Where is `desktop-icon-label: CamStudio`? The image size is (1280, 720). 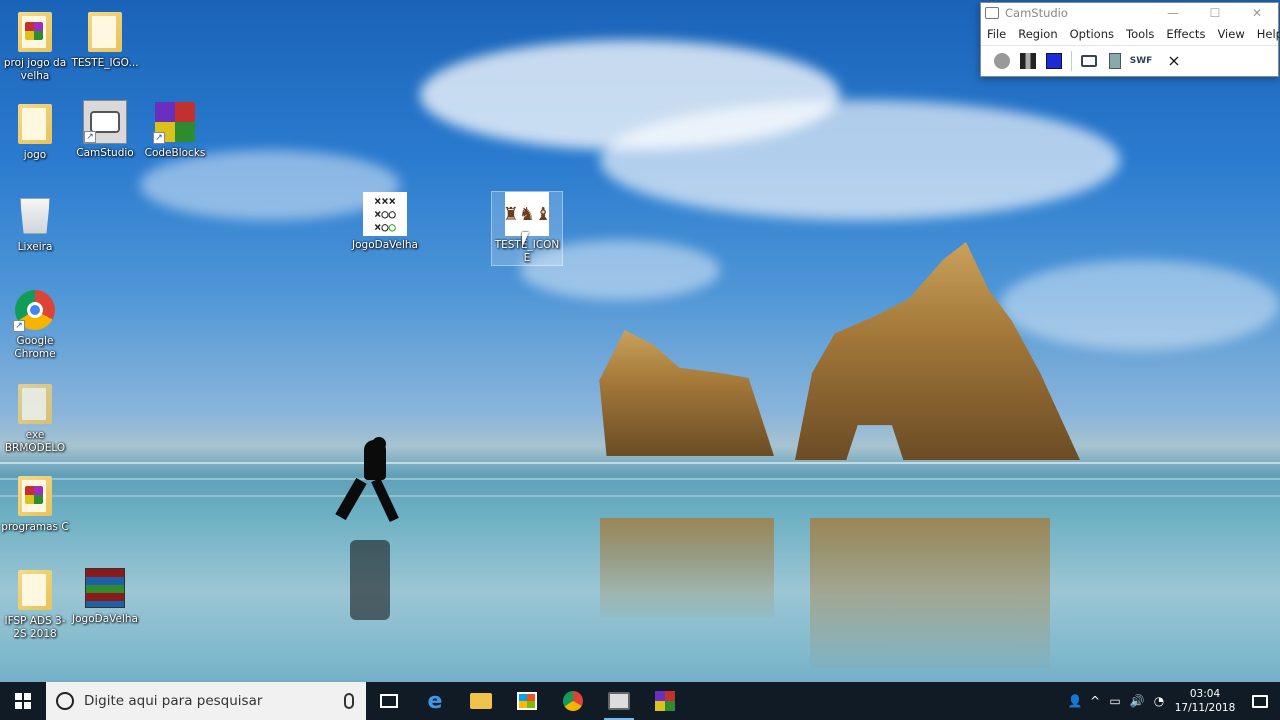 desktop-icon-label: CamStudio is located at coordinates (105, 153).